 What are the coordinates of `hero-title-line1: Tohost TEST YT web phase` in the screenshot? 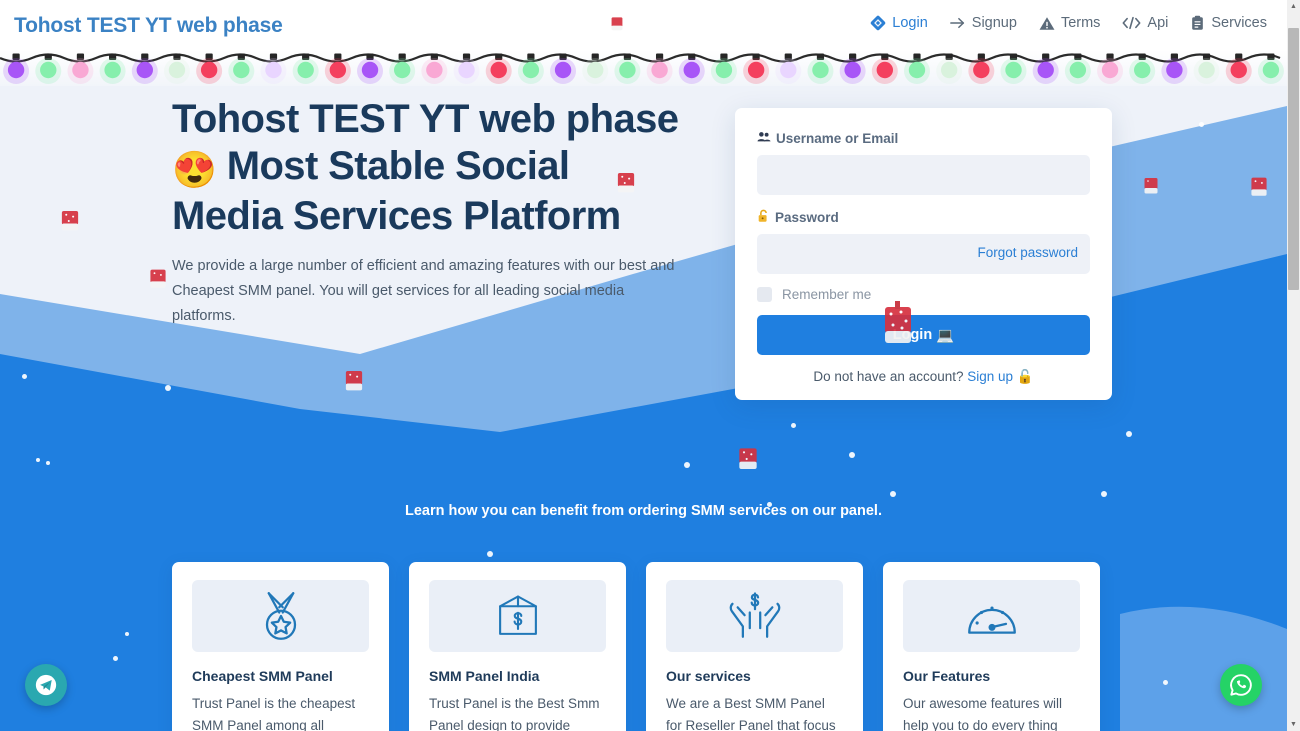 It's located at (425, 119).